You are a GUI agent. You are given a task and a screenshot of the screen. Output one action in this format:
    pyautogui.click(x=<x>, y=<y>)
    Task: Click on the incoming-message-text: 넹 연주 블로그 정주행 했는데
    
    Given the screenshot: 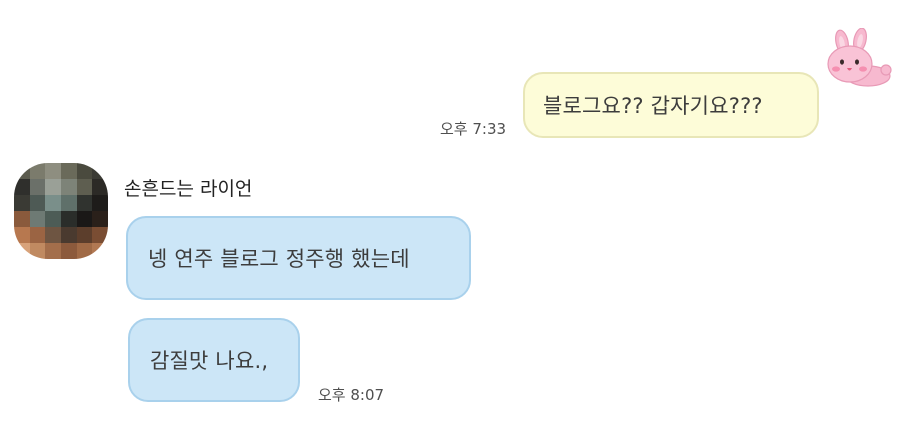 What is the action you would take?
    pyautogui.click(x=279, y=259)
    